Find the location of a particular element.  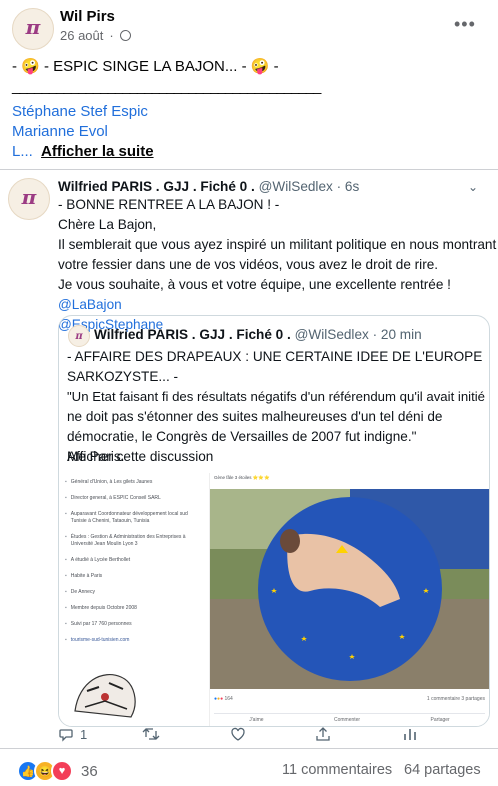

analytics-icon is located at coordinates (410, 734).